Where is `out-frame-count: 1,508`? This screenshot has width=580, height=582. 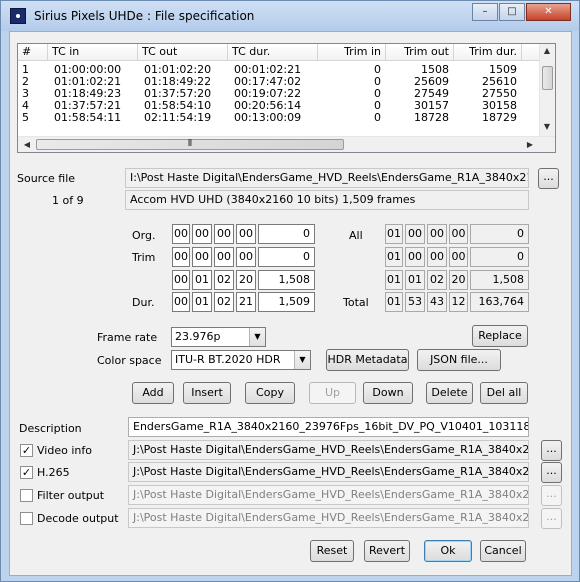 out-frame-count: 1,508 is located at coordinates (286, 280).